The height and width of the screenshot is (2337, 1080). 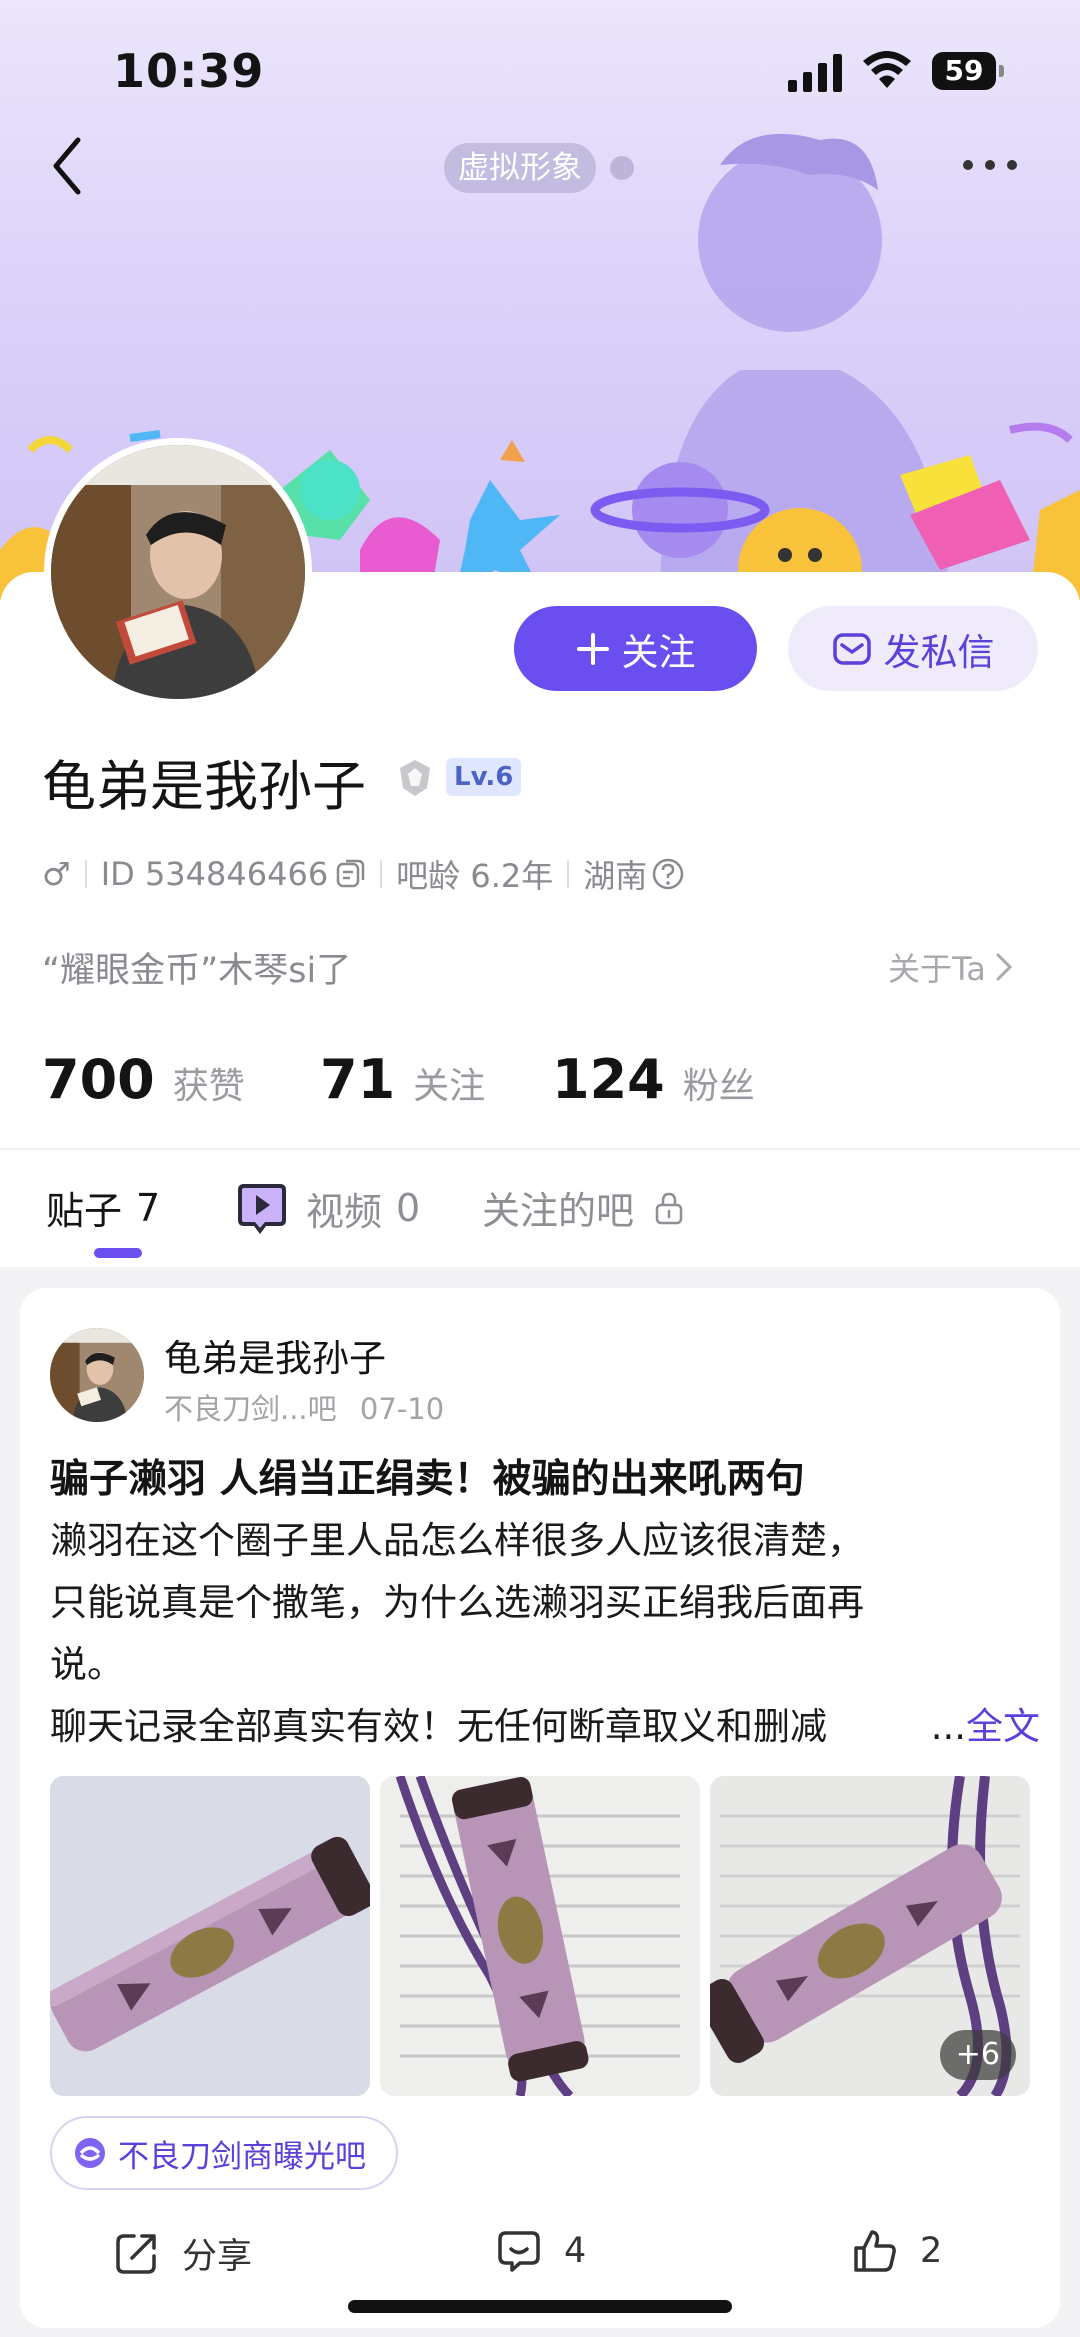 I want to click on home-indicator, so click(x=540, y=2306).